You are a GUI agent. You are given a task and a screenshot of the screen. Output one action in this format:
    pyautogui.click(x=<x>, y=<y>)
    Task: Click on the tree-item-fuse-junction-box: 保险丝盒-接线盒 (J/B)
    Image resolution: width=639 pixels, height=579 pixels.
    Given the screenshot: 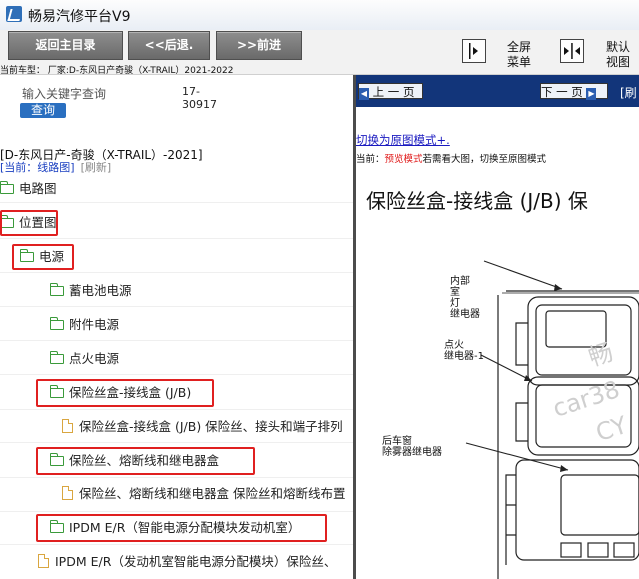 What is the action you would take?
    pyautogui.click(x=120, y=393)
    